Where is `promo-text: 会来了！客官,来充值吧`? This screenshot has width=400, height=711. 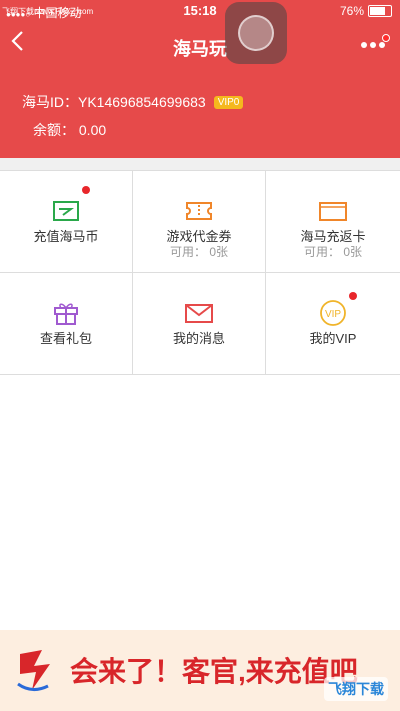 promo-text: 会来了！客官,来充值吧 is located at coordinates (214, 671).